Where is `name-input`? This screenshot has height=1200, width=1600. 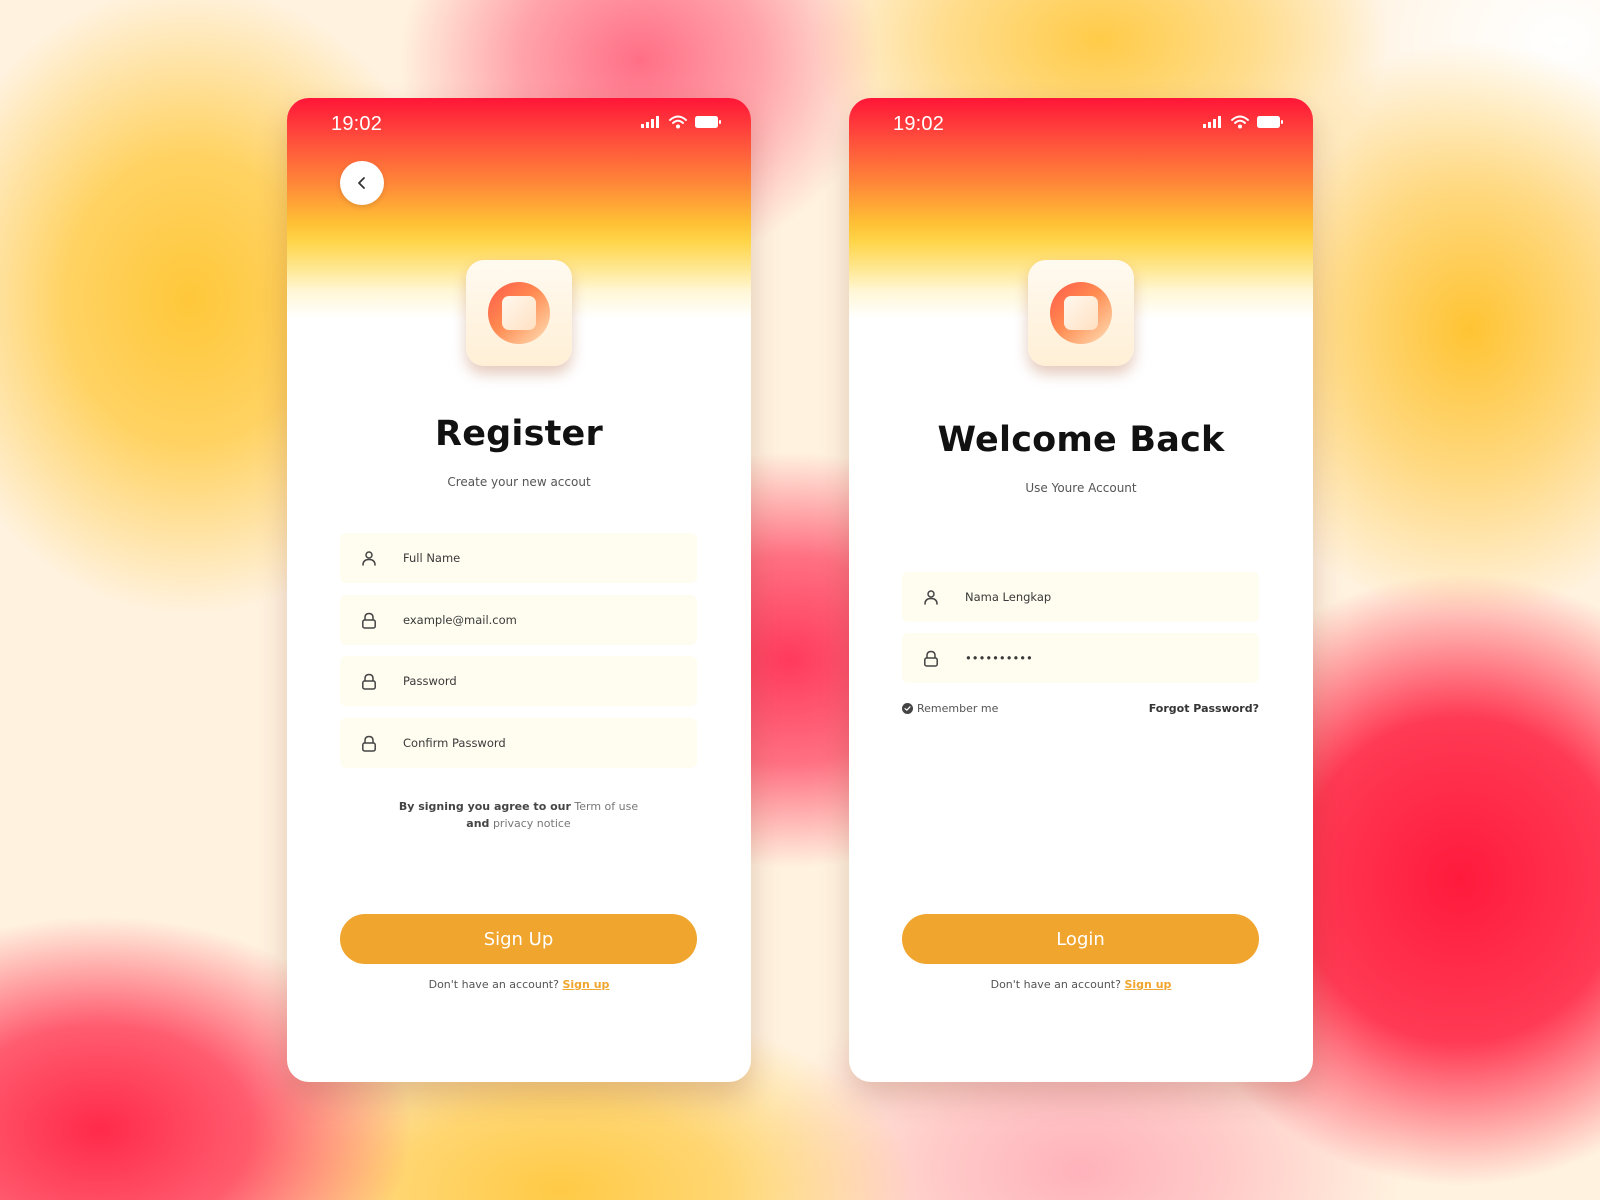
name-input is located at coordinates (1105, 597).